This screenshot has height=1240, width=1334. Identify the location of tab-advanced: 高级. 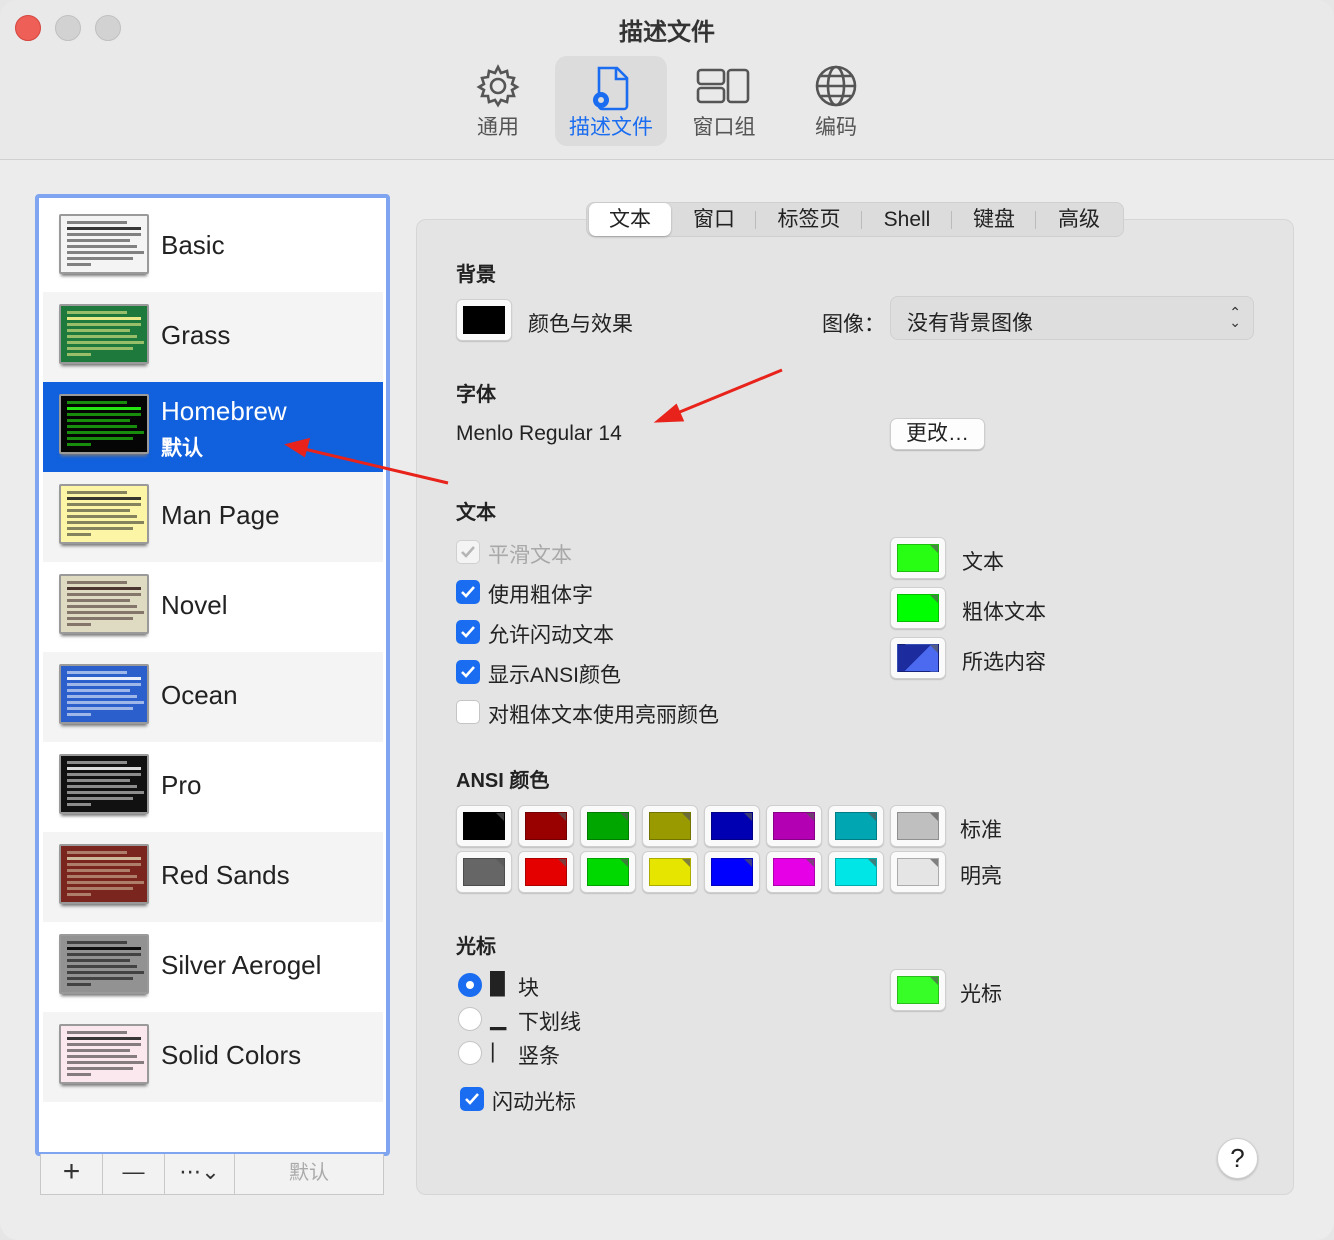
(1079, 219).